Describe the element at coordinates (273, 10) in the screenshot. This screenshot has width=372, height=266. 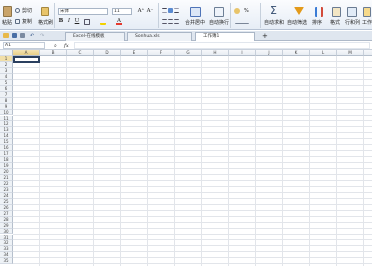
I see `sum-icon: Σ` at that location.